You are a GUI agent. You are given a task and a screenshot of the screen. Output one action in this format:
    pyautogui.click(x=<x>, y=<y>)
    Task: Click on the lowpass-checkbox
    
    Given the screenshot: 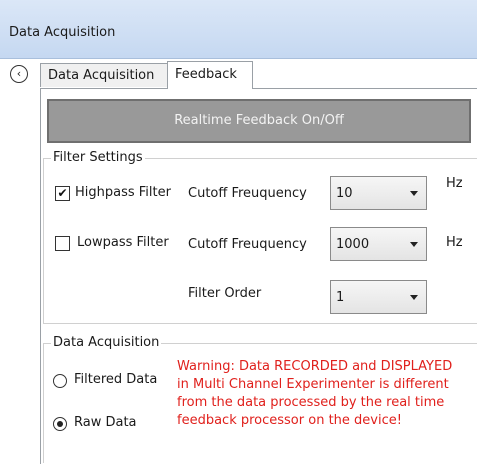 What is the action you would take?
    pyautogui.click(x=62, y=243)
    